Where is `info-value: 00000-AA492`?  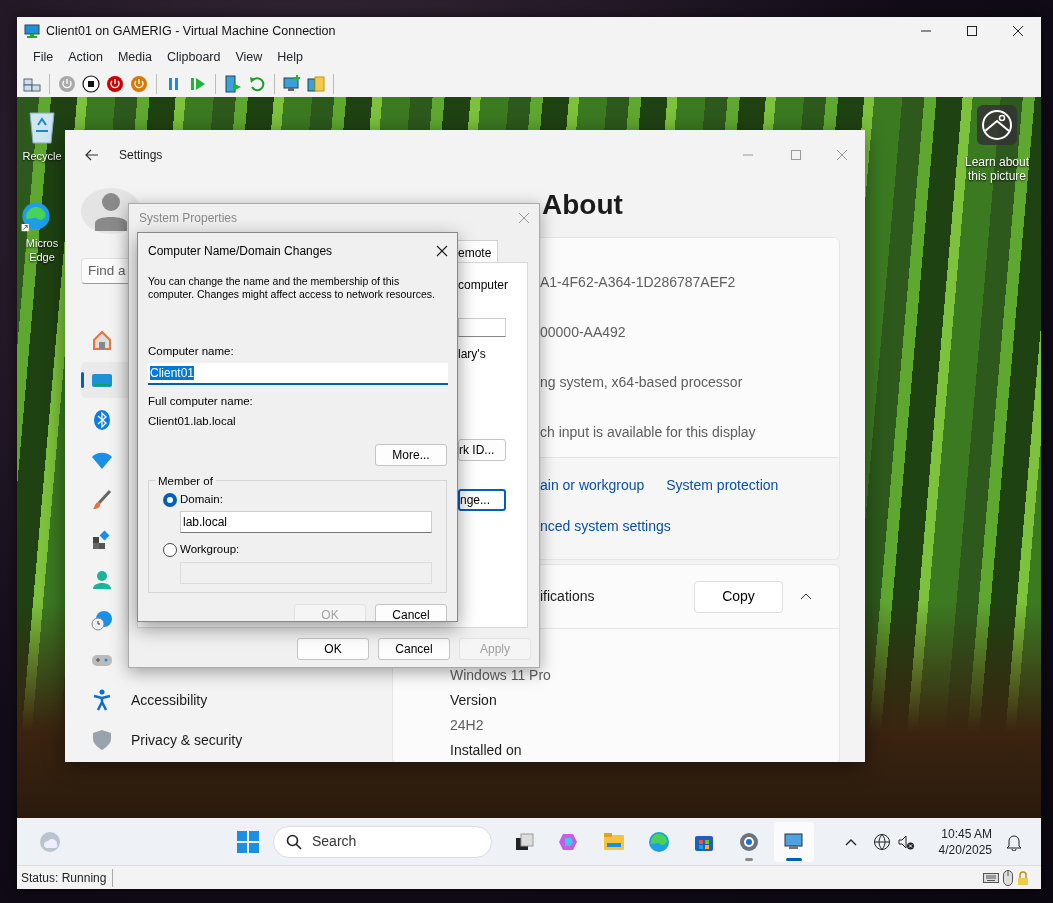
info-value: 00000-AA492 is located at coordinates (583, 332).